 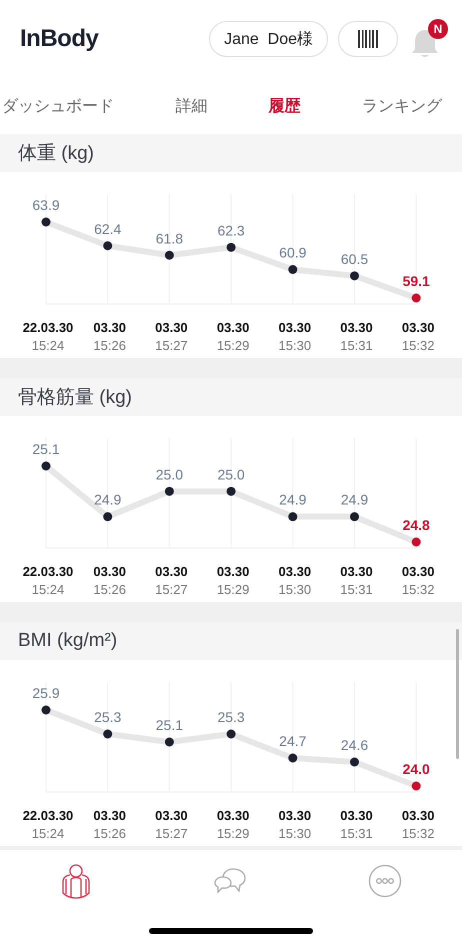 What do you see at coordinates (46, 693) in the screenshot?
I see `value-label: 25.9` at bounding box center [46, 693].